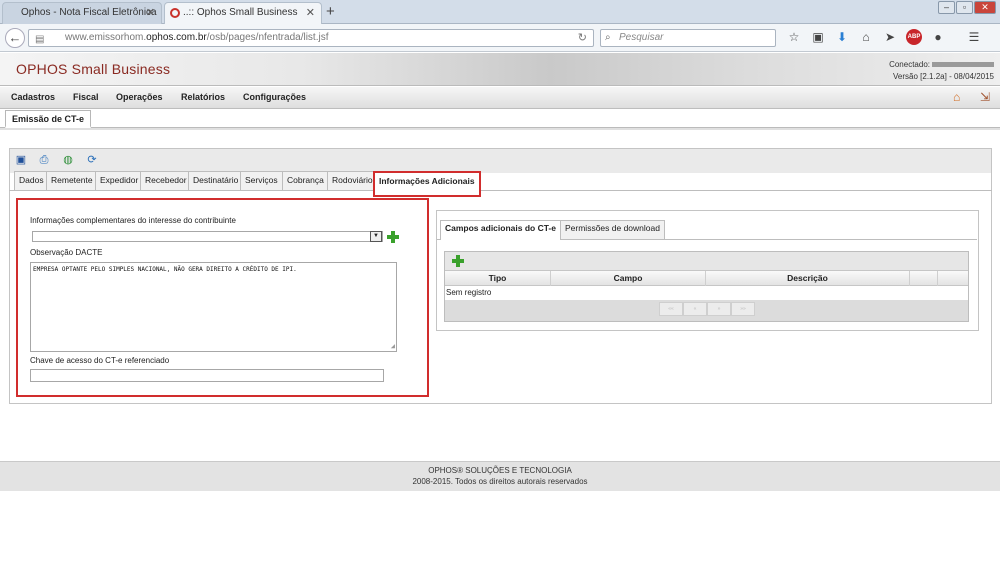 This screenshot has height=562, width=1000. Describe the element at coordinates (743, 309) in the screenshot. I see `last-page-button: »»` at that location.